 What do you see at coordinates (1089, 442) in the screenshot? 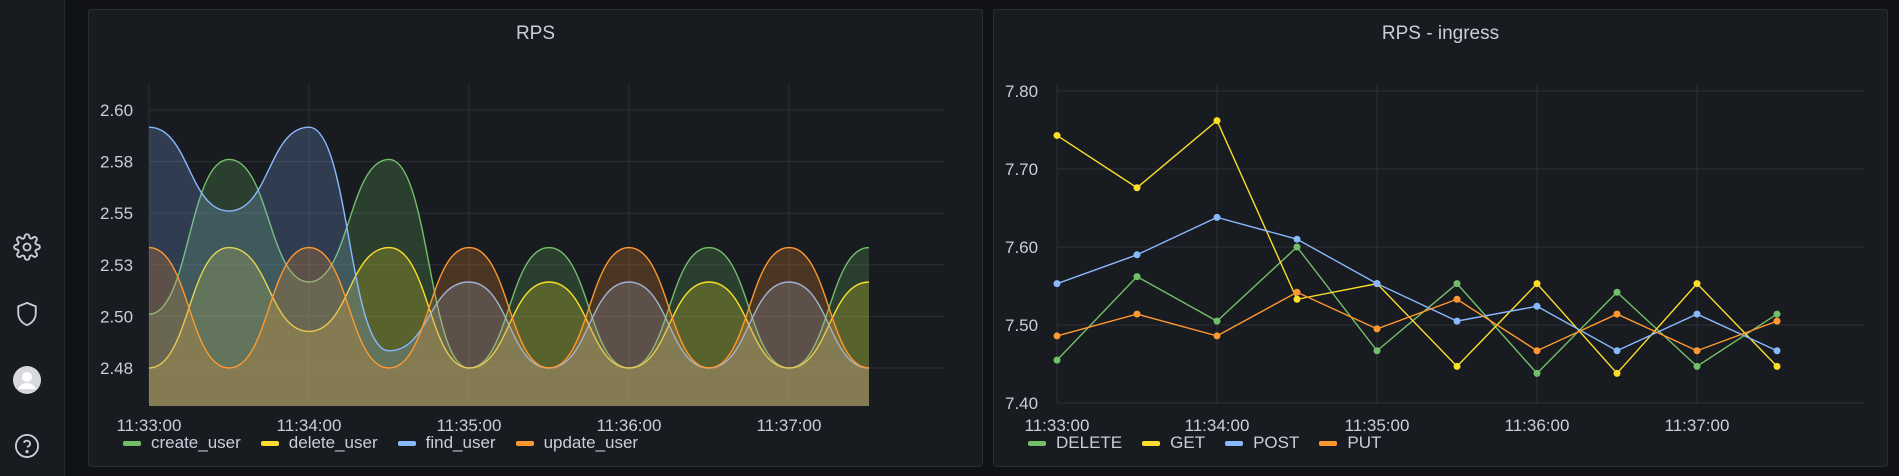
I see `legend-label: DELETE` at bounding box center [1089, 442].